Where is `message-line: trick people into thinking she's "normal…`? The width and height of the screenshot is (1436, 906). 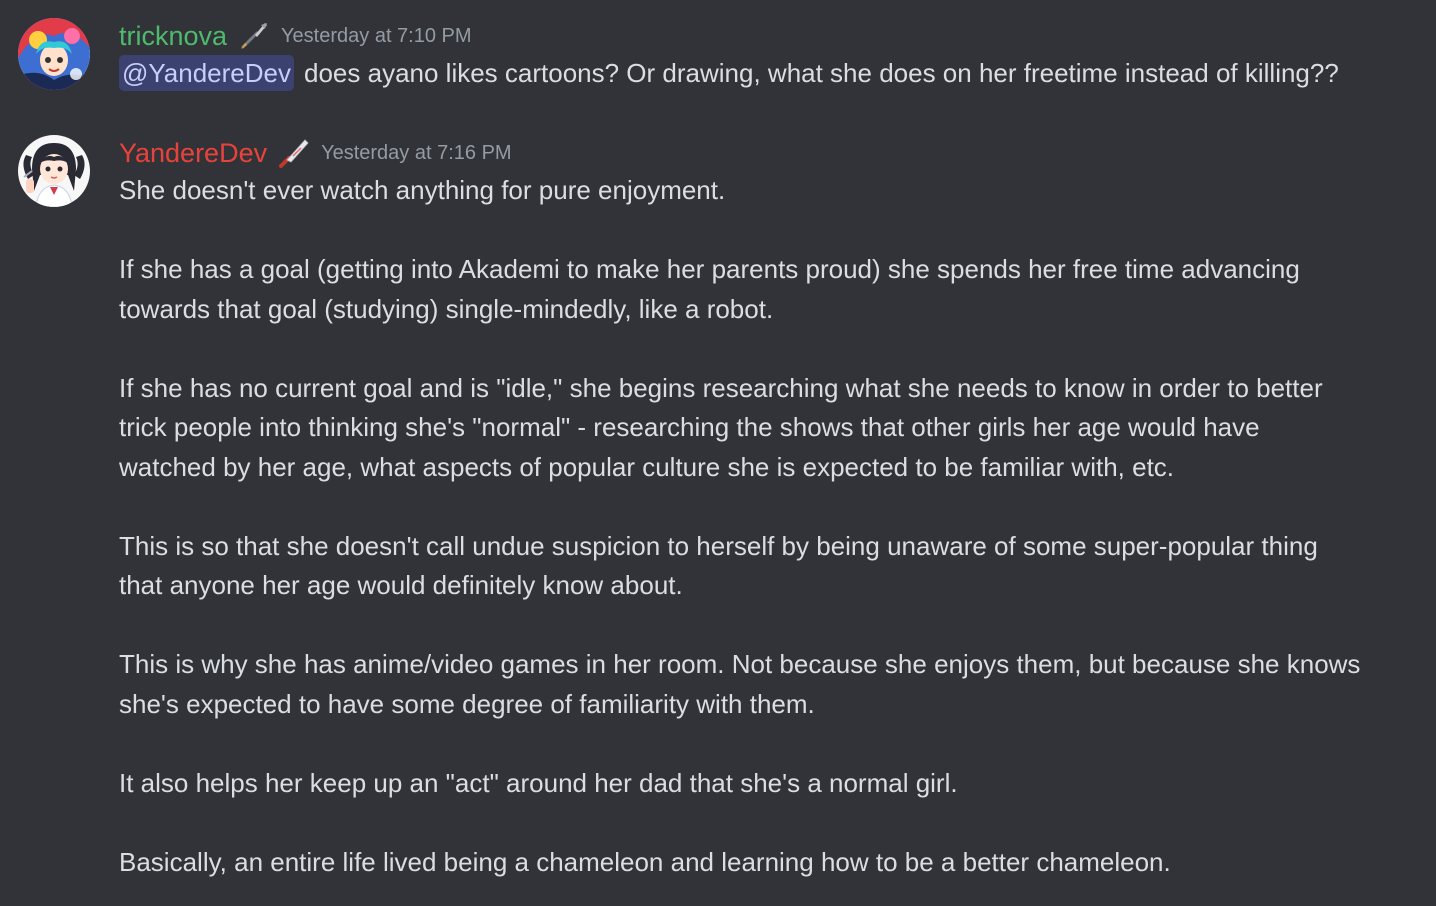 message-line: trick people into thinking she's "normal… is located at coordinates (689, 427).